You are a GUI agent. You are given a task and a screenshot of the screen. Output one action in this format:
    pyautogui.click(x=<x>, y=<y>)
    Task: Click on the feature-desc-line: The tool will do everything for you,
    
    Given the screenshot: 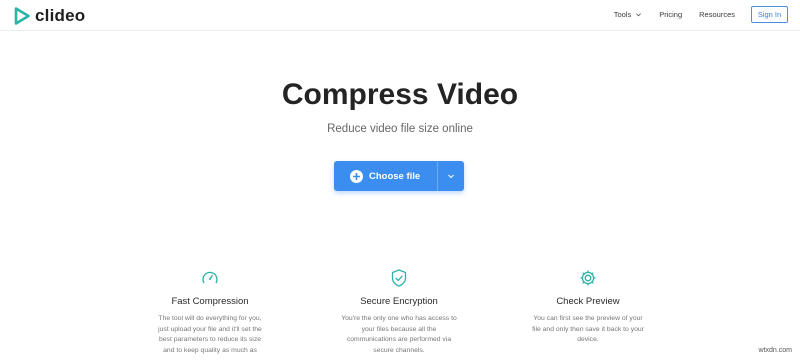 What is the action you would take?
    pyautogui.click(x=210, y=318)
    